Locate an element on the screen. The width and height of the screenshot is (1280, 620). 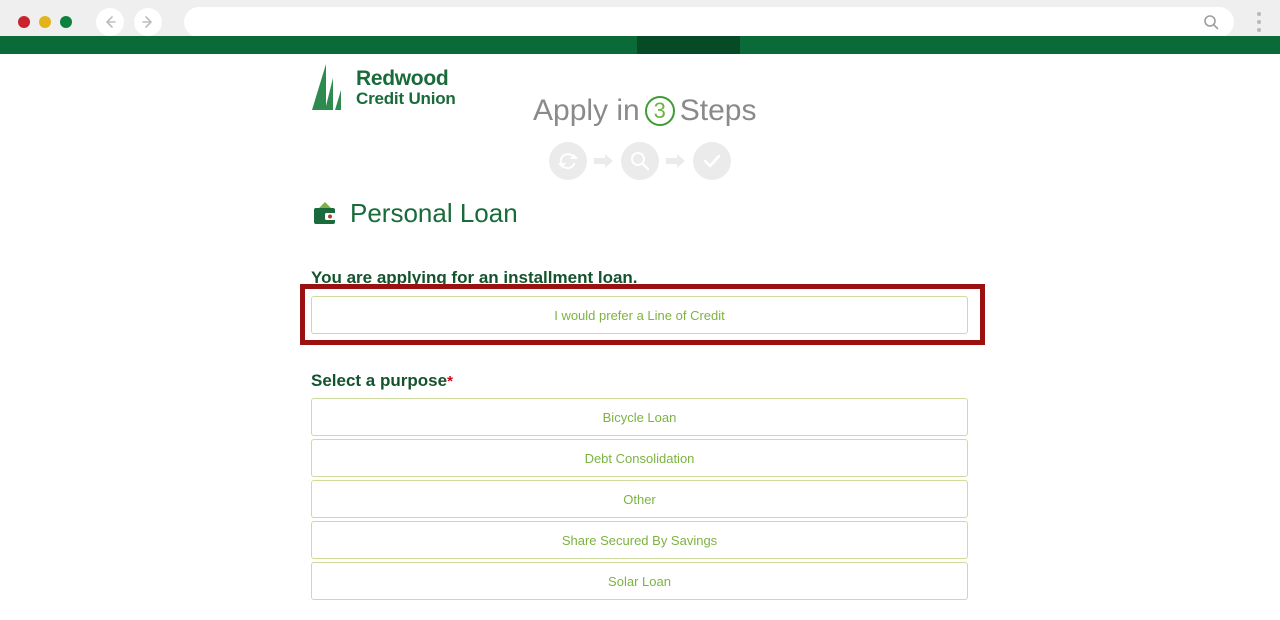
purpose-label-text: Select a purpose is located at coordinates (379, 380).